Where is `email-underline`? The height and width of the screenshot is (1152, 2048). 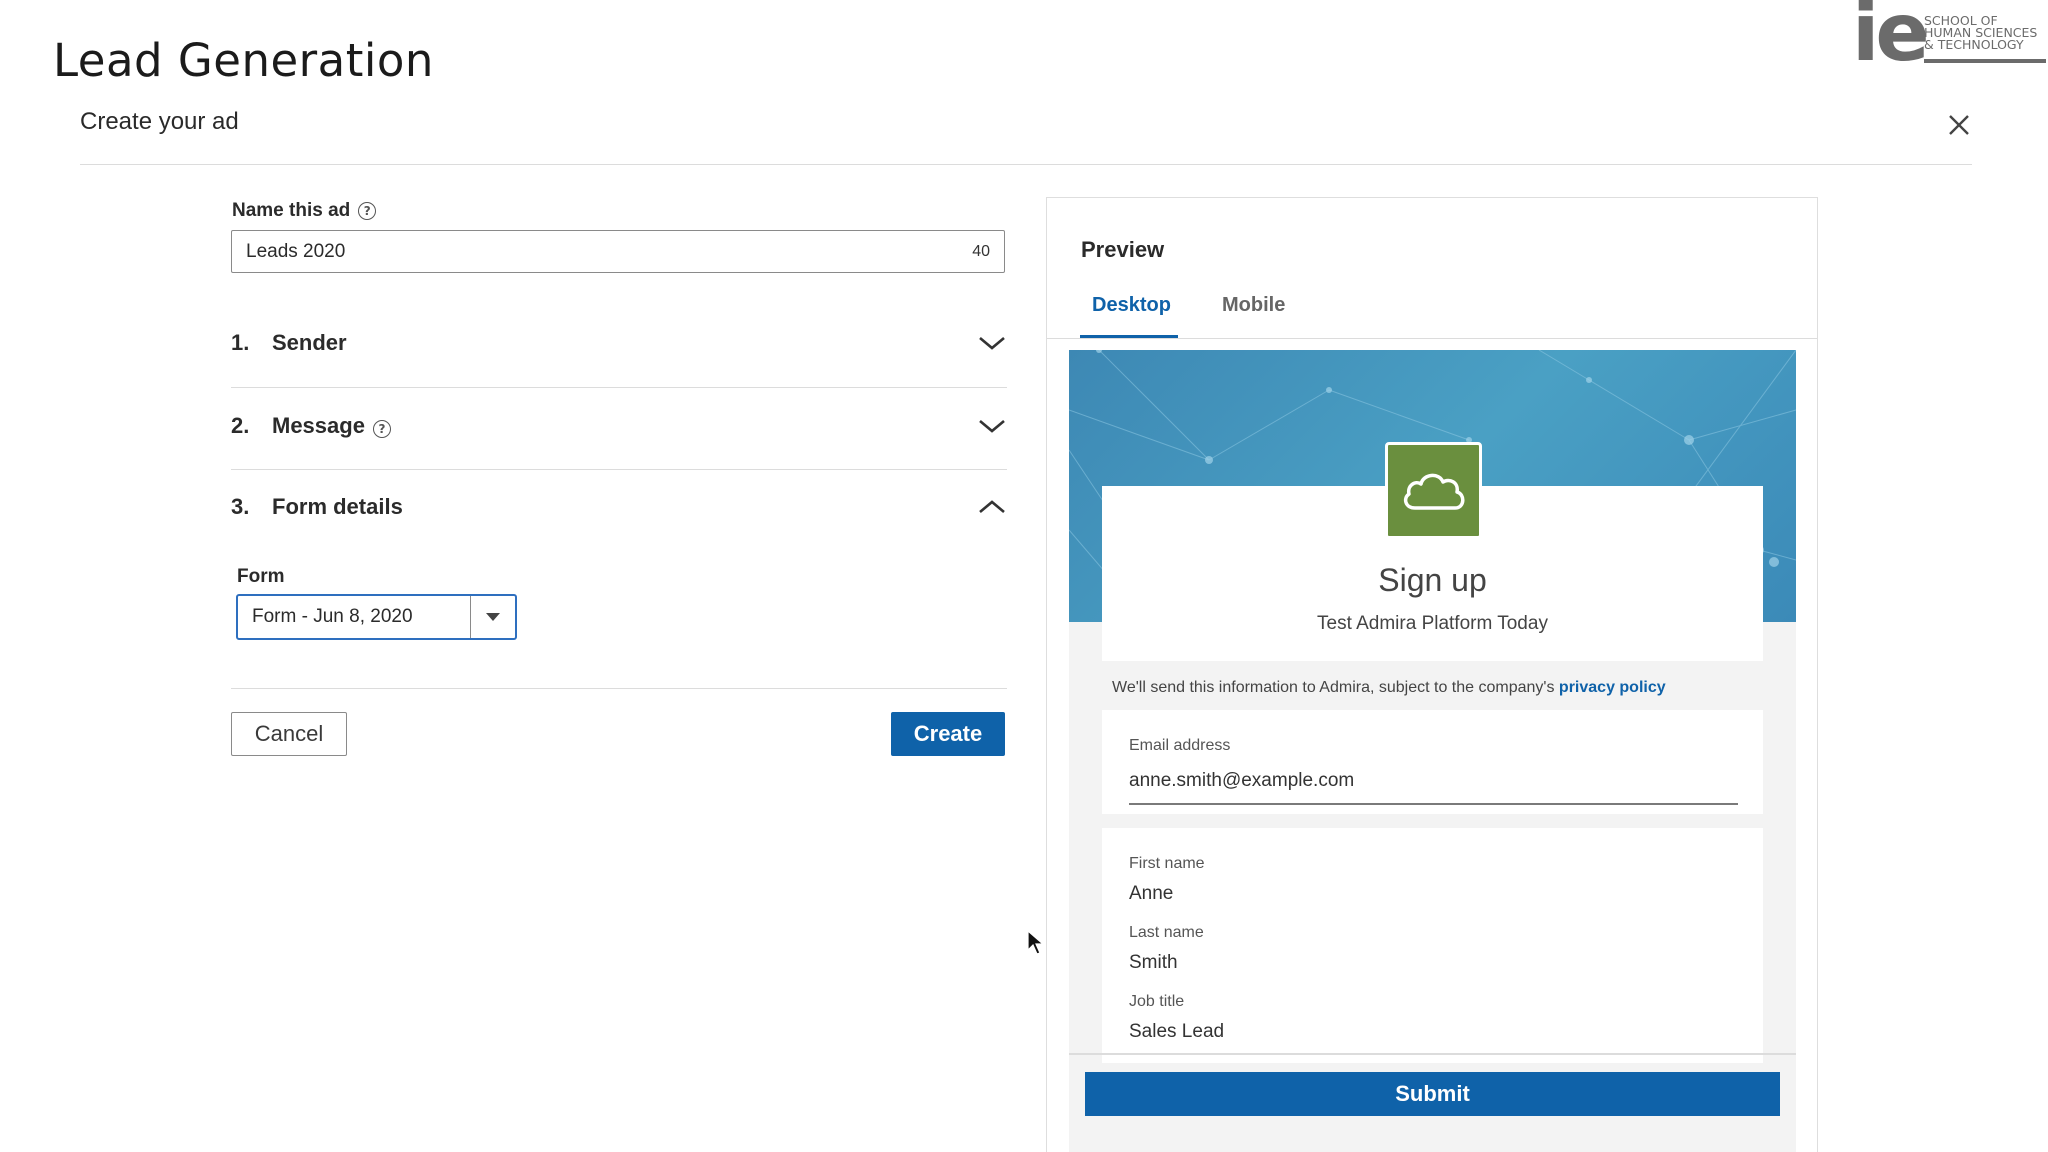 email-underline is located at coordinates (1433, 804).